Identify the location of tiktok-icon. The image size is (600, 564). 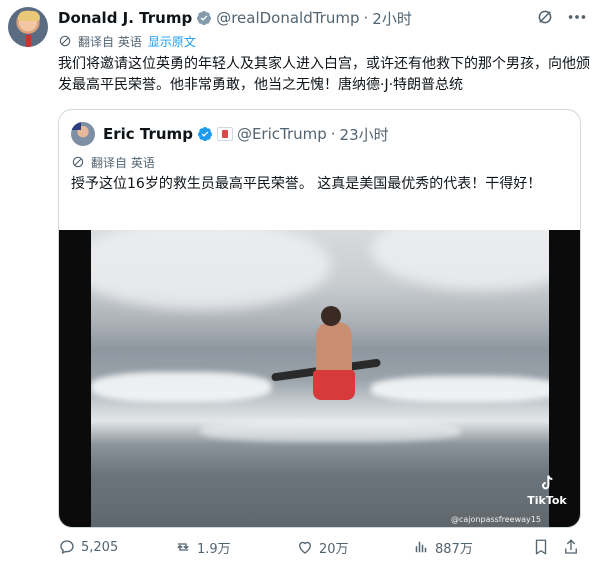
(547, 482).